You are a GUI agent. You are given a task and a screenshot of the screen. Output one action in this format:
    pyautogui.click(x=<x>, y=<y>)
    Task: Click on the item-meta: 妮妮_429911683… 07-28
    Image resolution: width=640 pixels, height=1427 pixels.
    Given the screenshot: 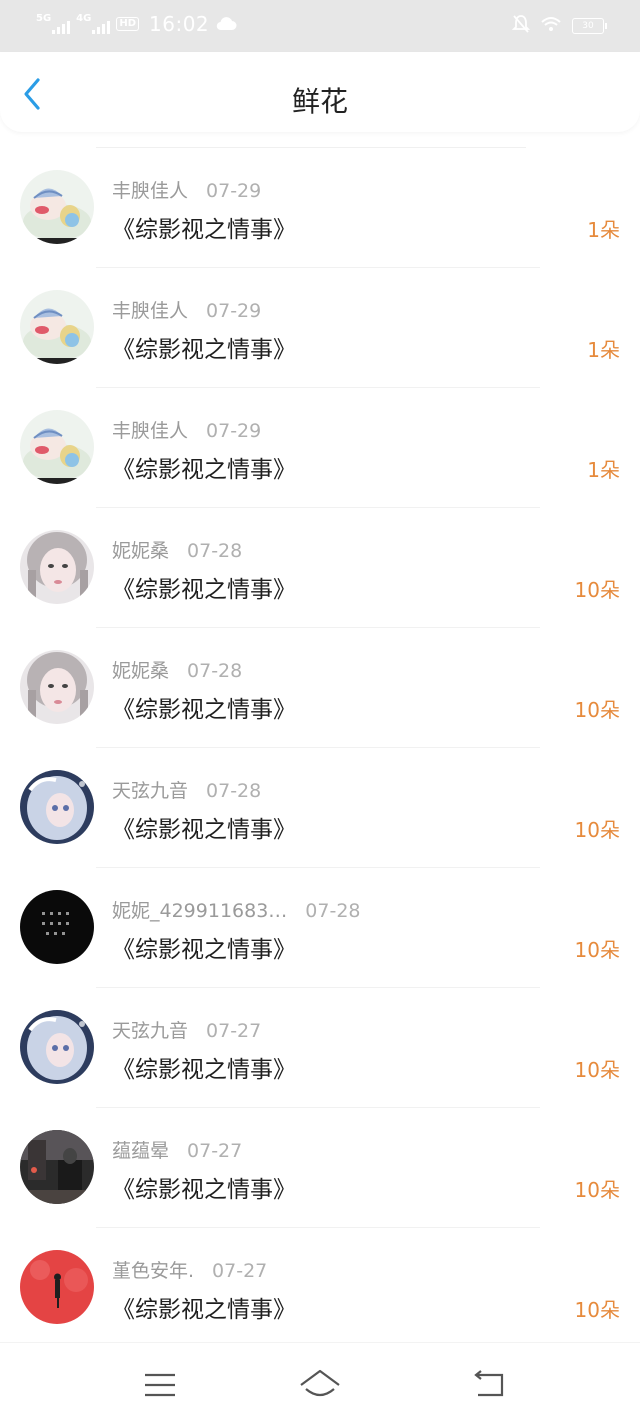 What is the action you would take?
    pyautogui.click(x=236, y=909)
    